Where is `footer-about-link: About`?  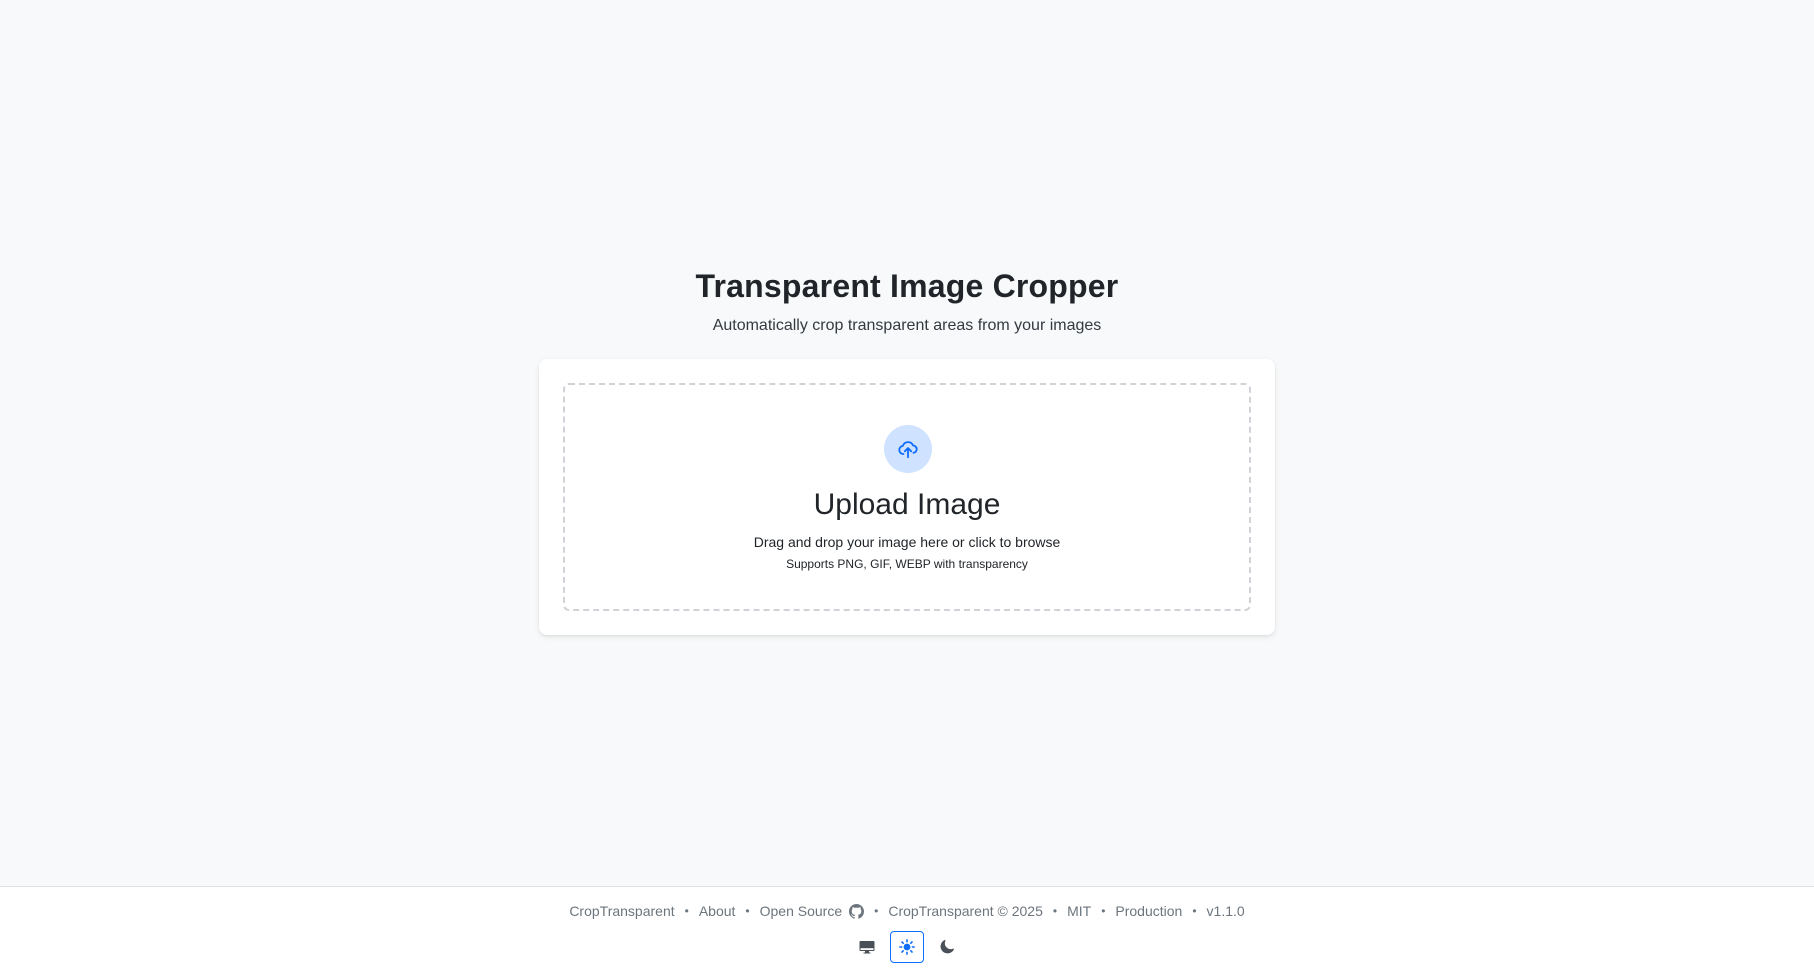
footer-about-link: About is located at coordinates (717, 911).